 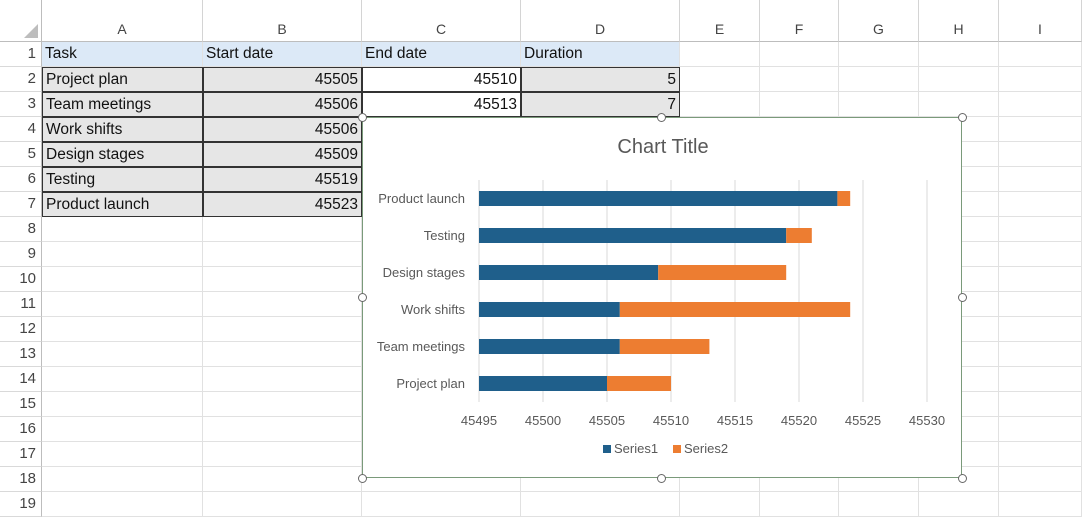 I want to click on row-header-14: 14, so click(x=21, y=379).